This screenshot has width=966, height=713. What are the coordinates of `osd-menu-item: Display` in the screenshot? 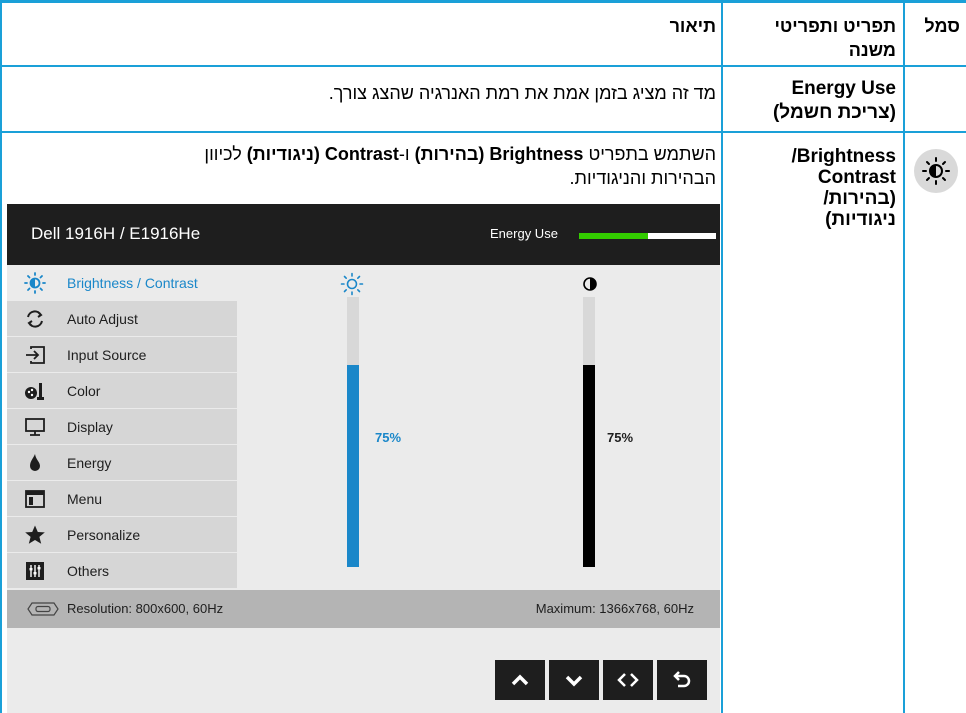 It's located at (122, 427).